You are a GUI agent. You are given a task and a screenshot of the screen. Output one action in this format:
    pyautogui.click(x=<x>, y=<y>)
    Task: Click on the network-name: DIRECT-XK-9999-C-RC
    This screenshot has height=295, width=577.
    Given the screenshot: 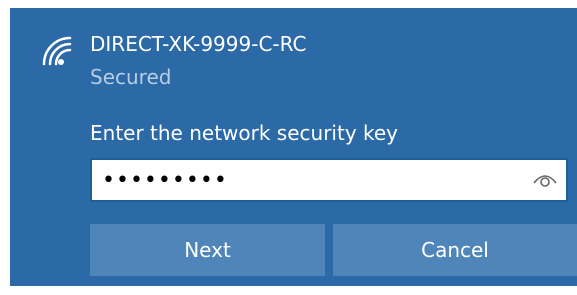 What is the action you would take?
    pyautogui.click(x=198, y=44)
    